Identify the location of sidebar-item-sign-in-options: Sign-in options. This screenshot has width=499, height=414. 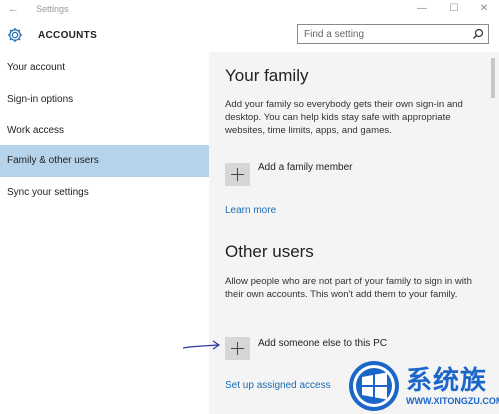
(104, 100).